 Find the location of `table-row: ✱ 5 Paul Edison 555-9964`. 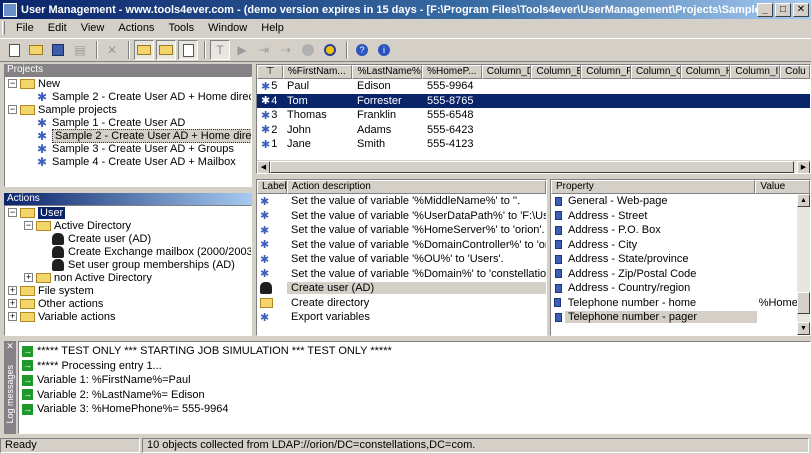

table-row: ✱ 5 Paul Edison 555-9964 is located at coordinates (533, 86).